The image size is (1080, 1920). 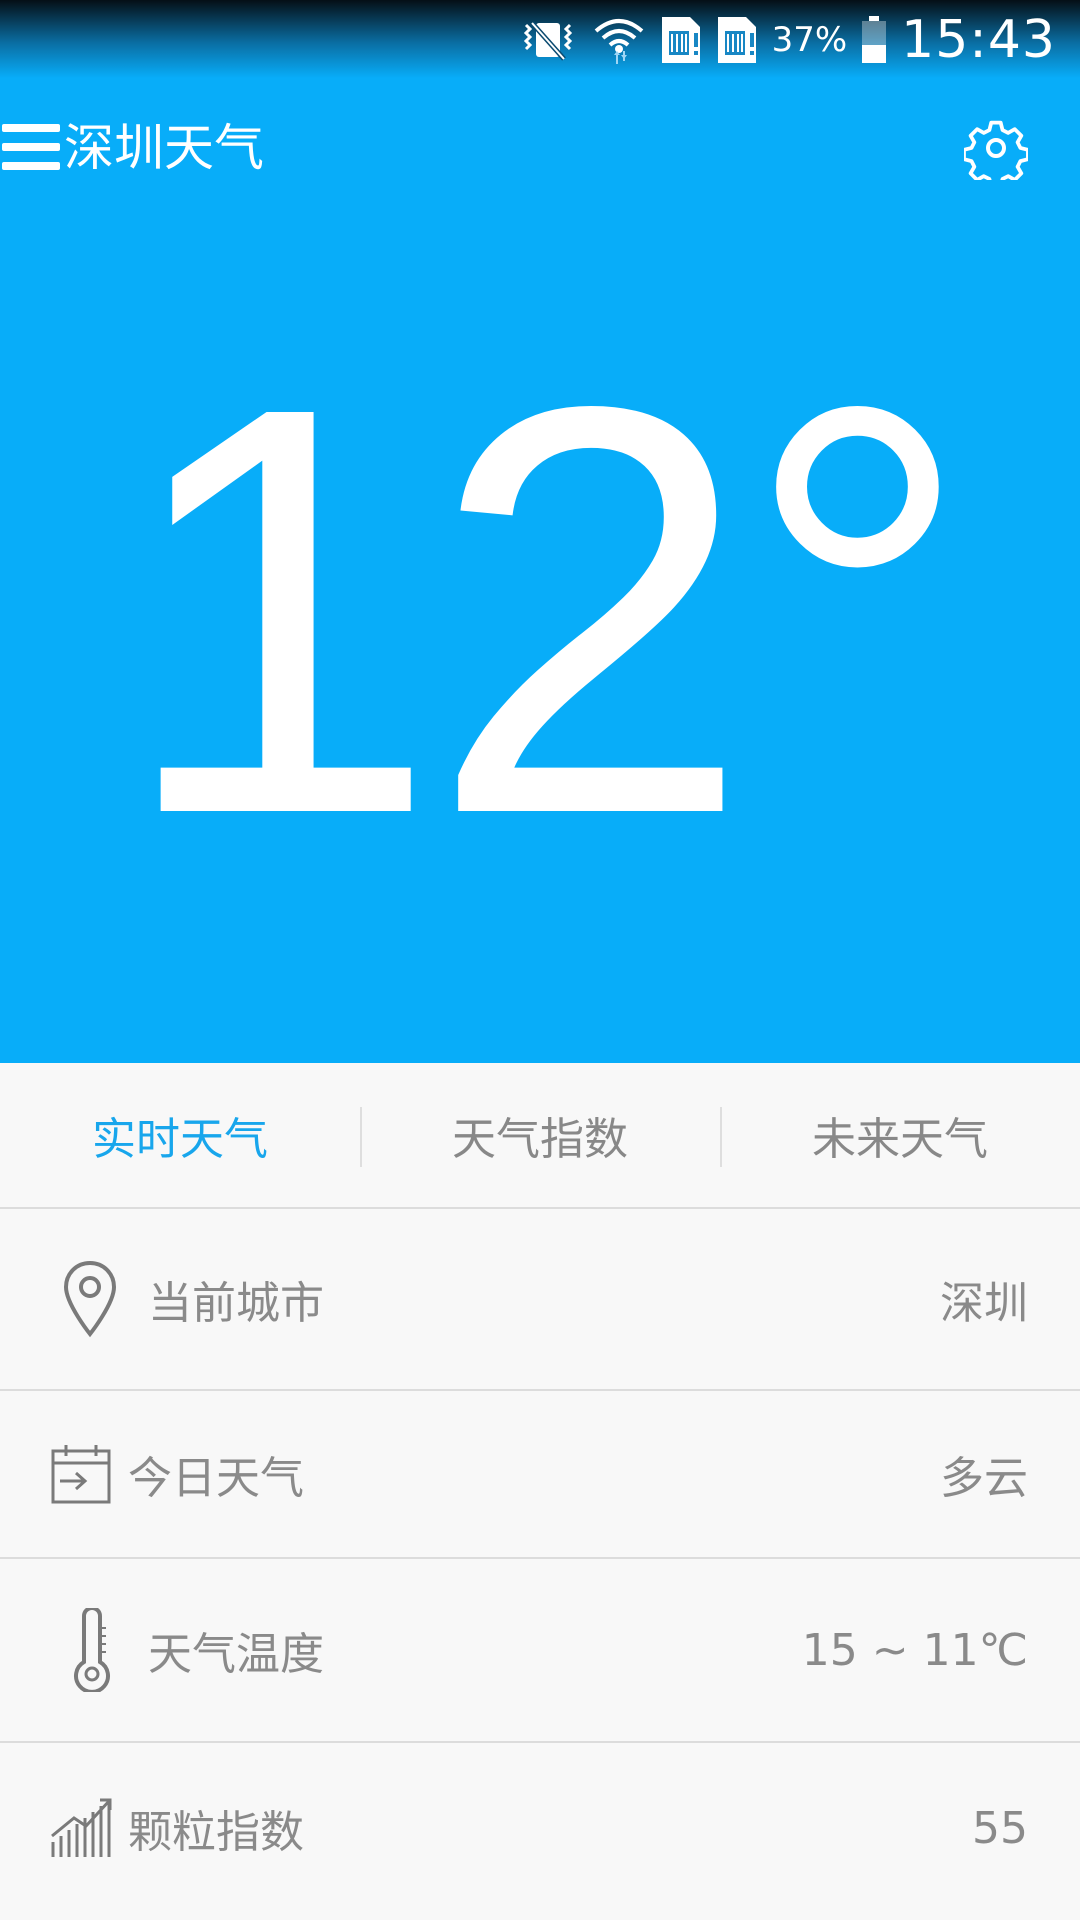 What do you see at coordinates (618, 41) in the screenshot?
I see `wifi-icon` at bounding box center [618, 41].